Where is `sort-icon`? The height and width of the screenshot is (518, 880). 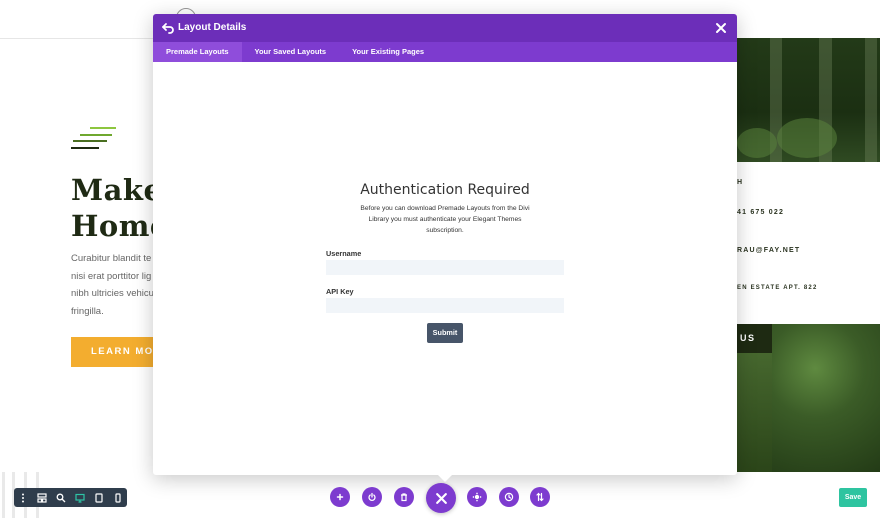
sort-icon is located at coordinates (540, 497).